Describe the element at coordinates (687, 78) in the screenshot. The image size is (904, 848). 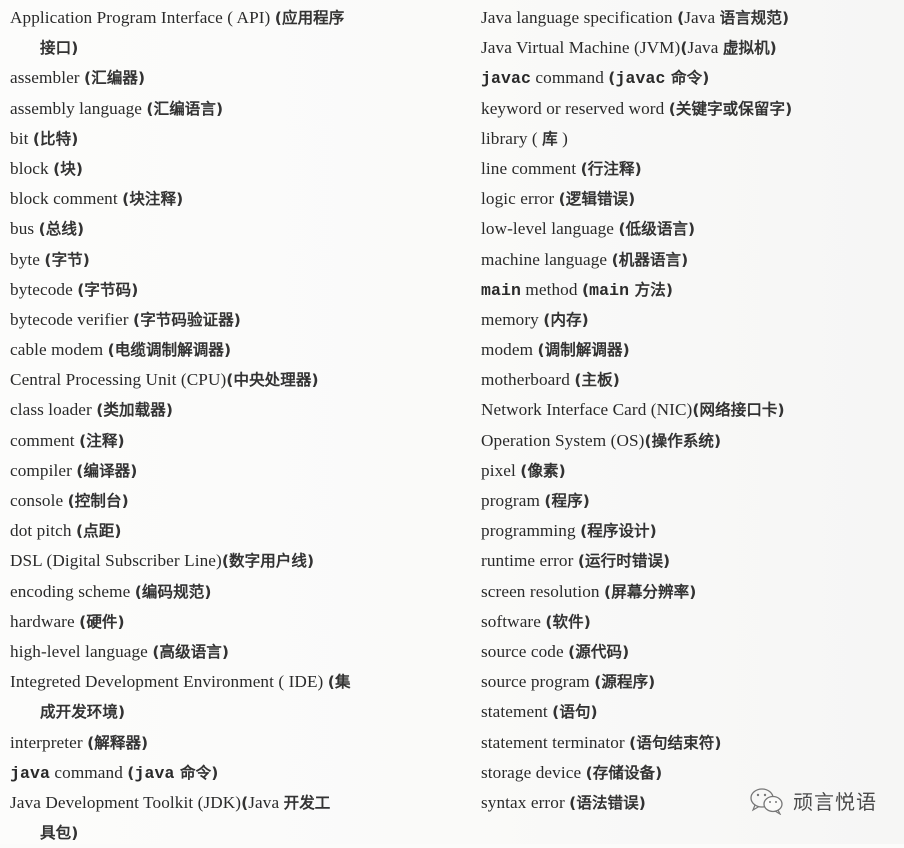
I see `term-translation: 命令)` at that location.